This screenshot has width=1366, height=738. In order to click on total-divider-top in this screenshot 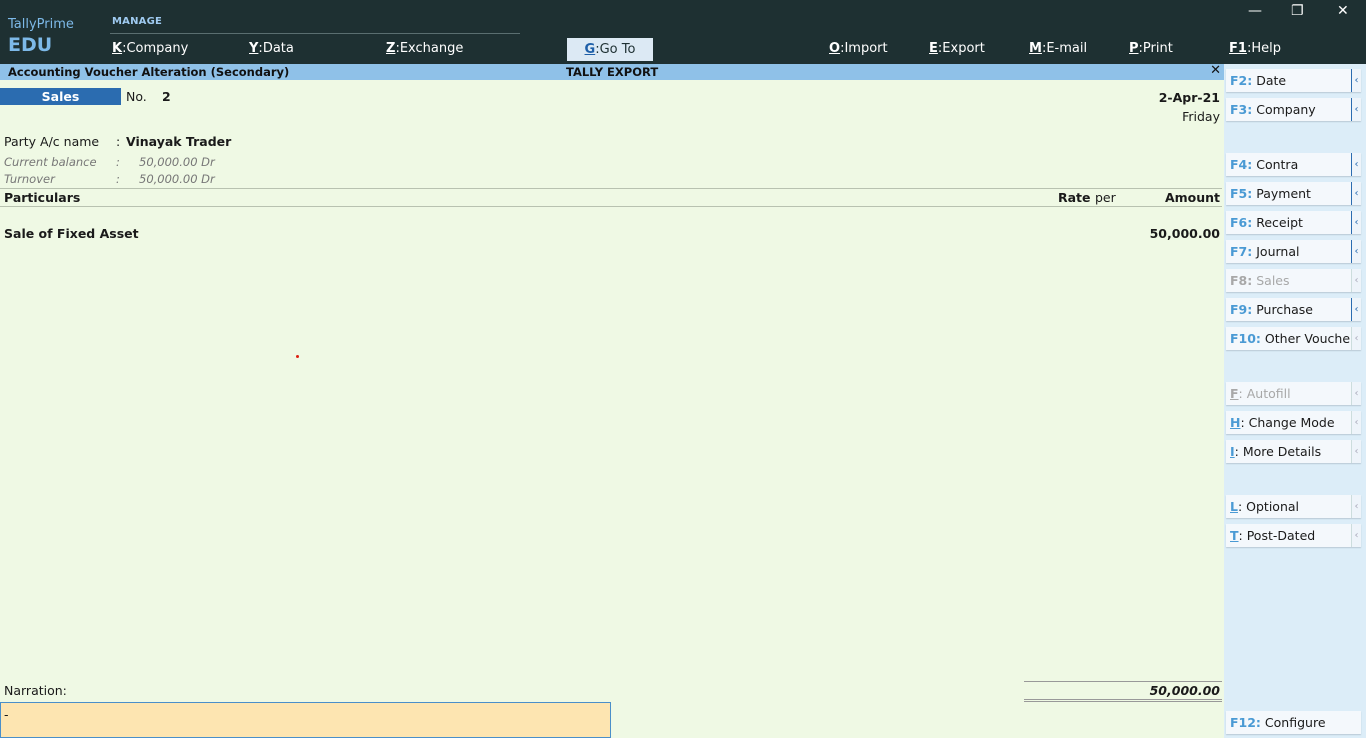, I will do `click(1123, 681)`.